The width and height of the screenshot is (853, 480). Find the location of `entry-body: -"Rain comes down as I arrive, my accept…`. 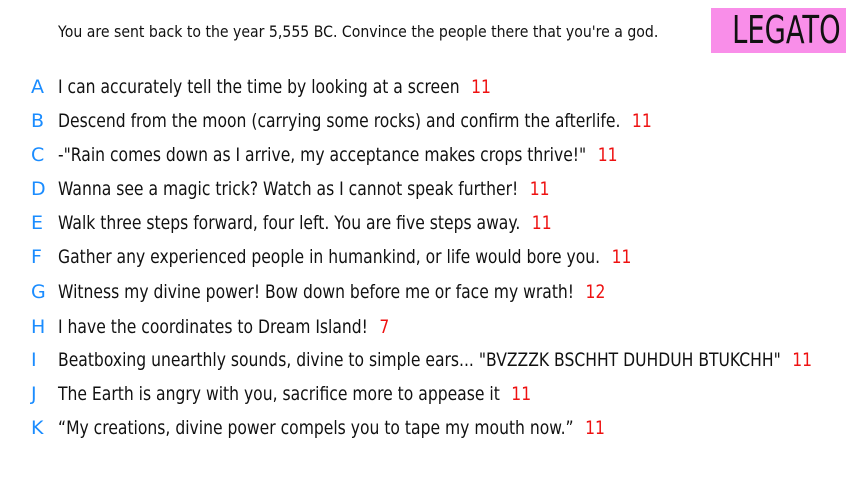

entry-body: -"Rain comes down as I arrive, my accept… is located at coordinates (338, 155).